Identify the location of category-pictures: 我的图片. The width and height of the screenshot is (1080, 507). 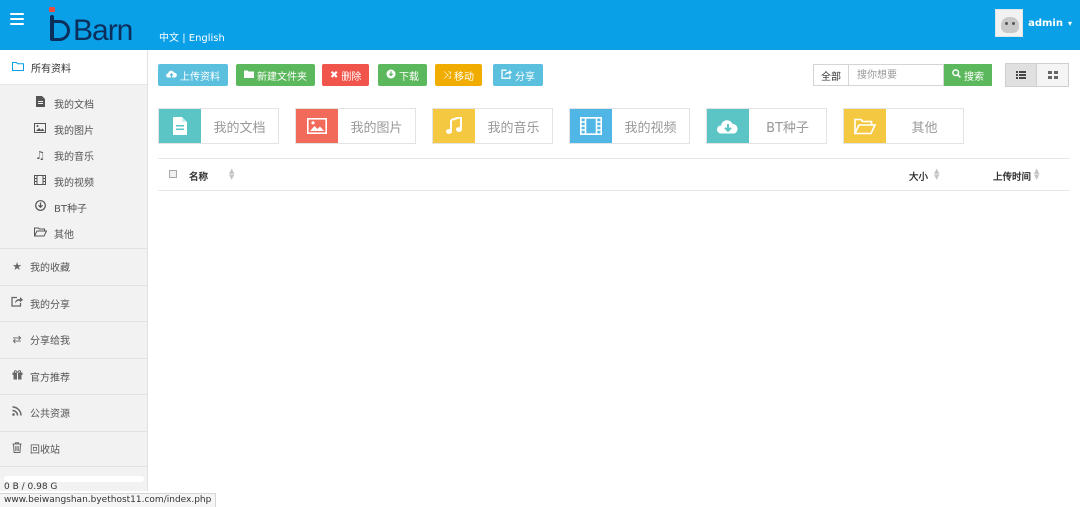
(355, 126).